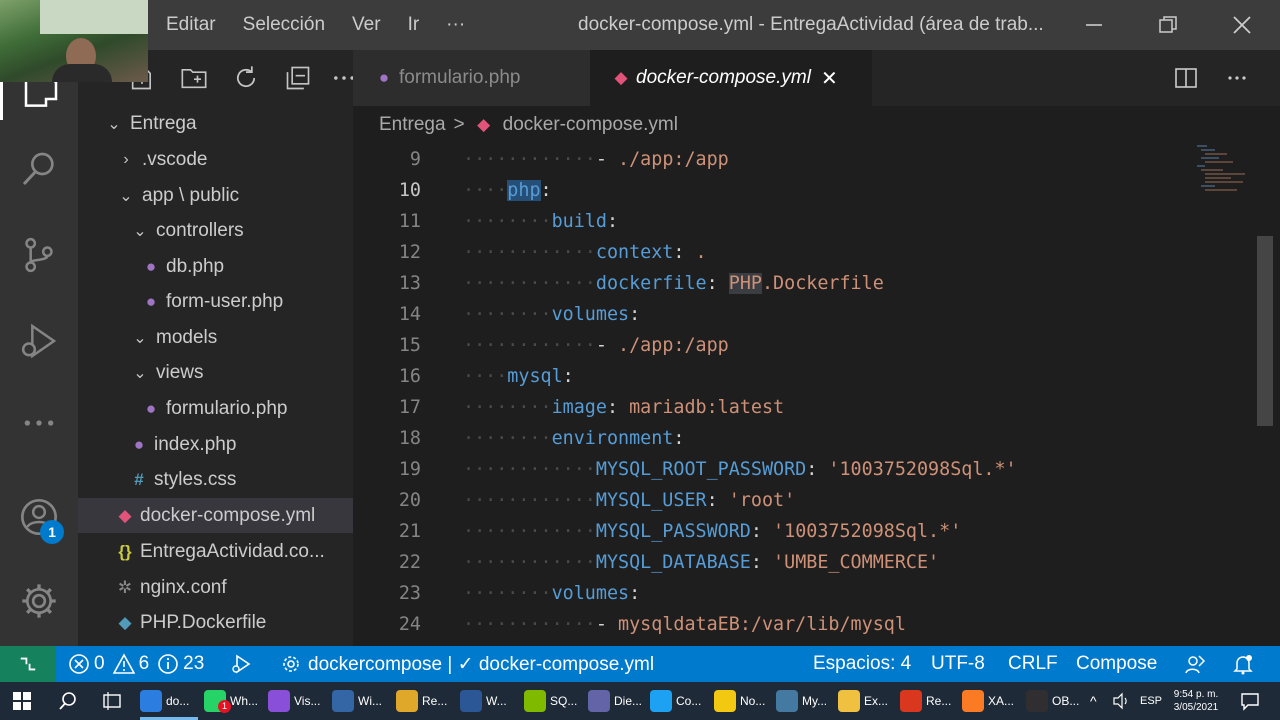 The image size is (1280, 720). I want to click on restore-button, so click(1168, 25).